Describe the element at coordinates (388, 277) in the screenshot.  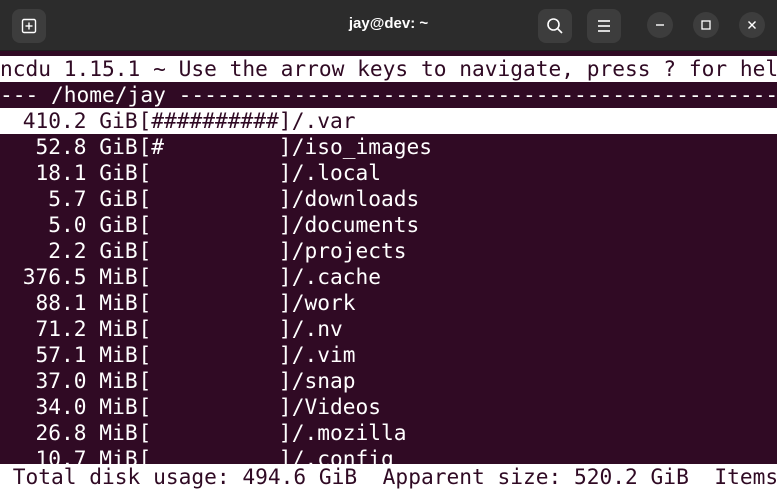
I see `directory-entry: 376.5 MiB[ ]/.cache` at that location.